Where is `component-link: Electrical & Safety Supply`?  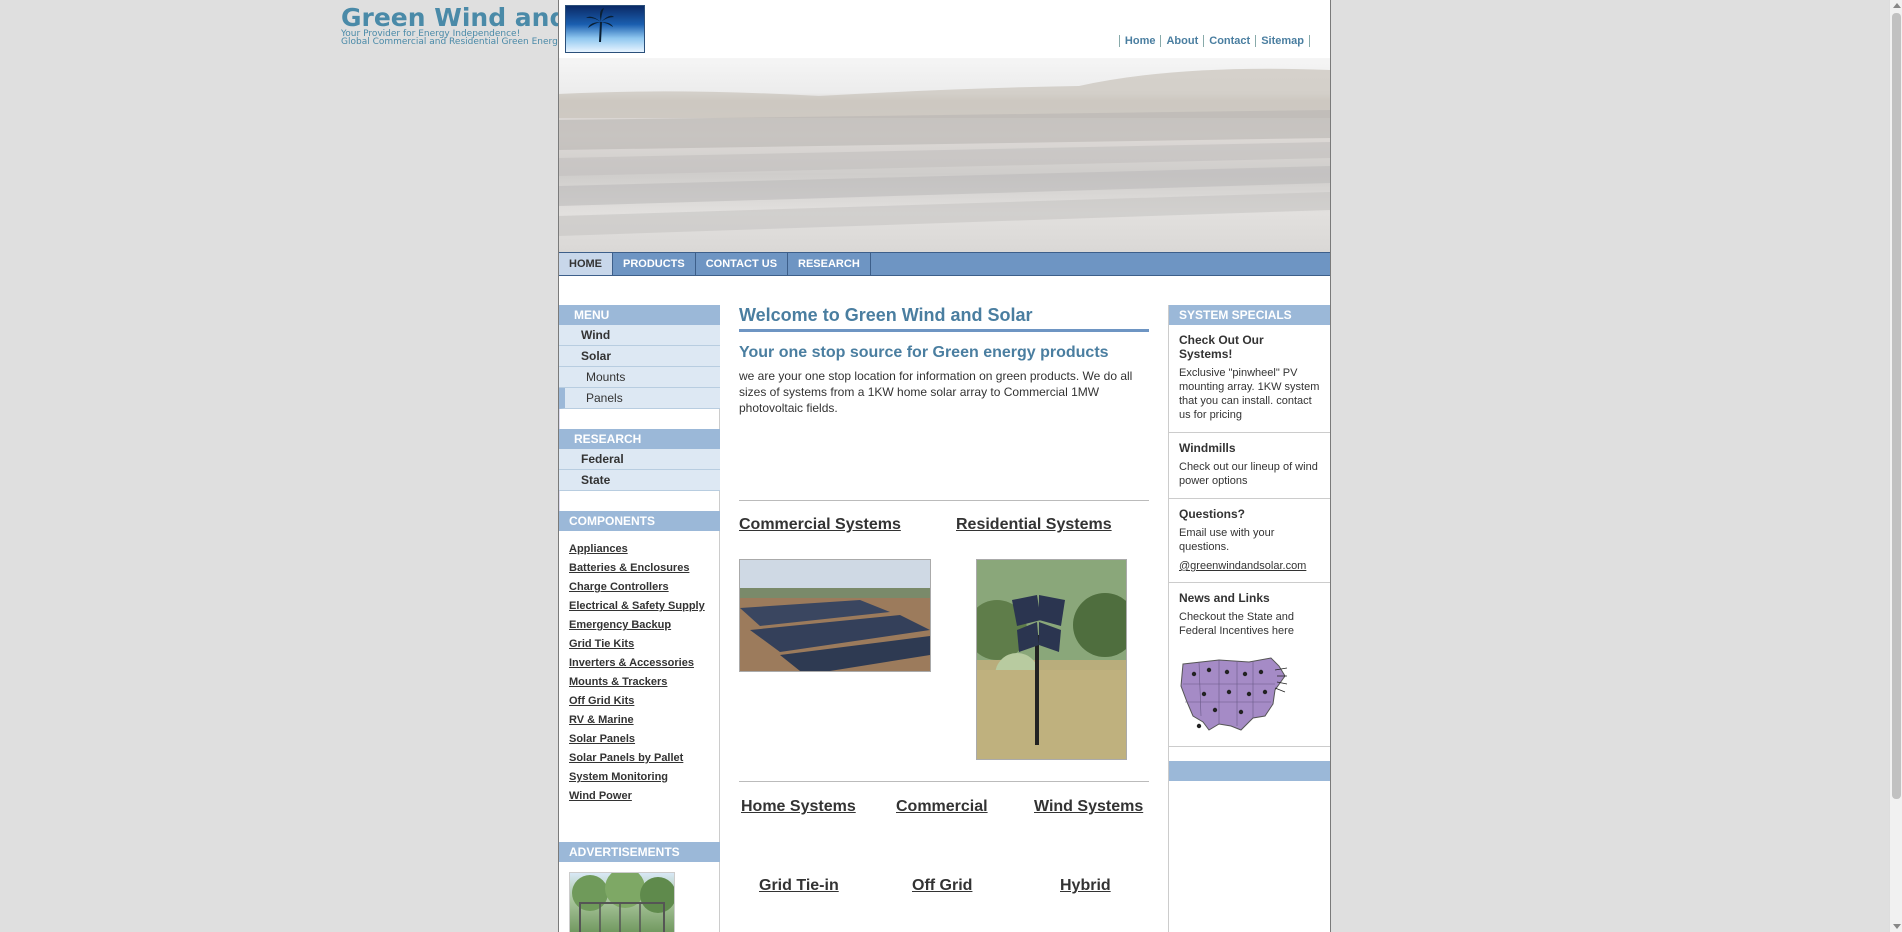
component-link: Electrical & Safety Supply is located at coordinates (644, 606).